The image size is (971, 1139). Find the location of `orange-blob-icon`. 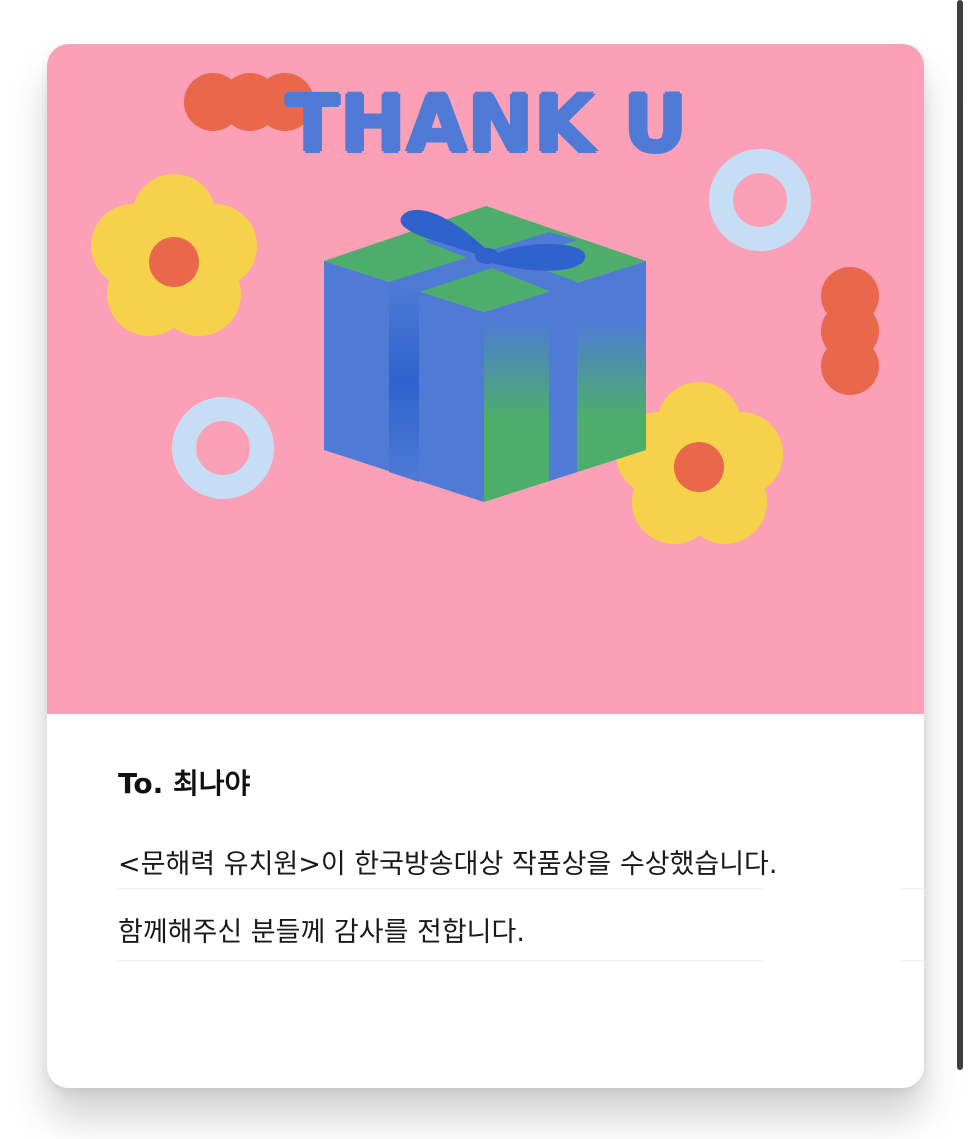

orange-blob-icon is located at coordinates (850, 331).